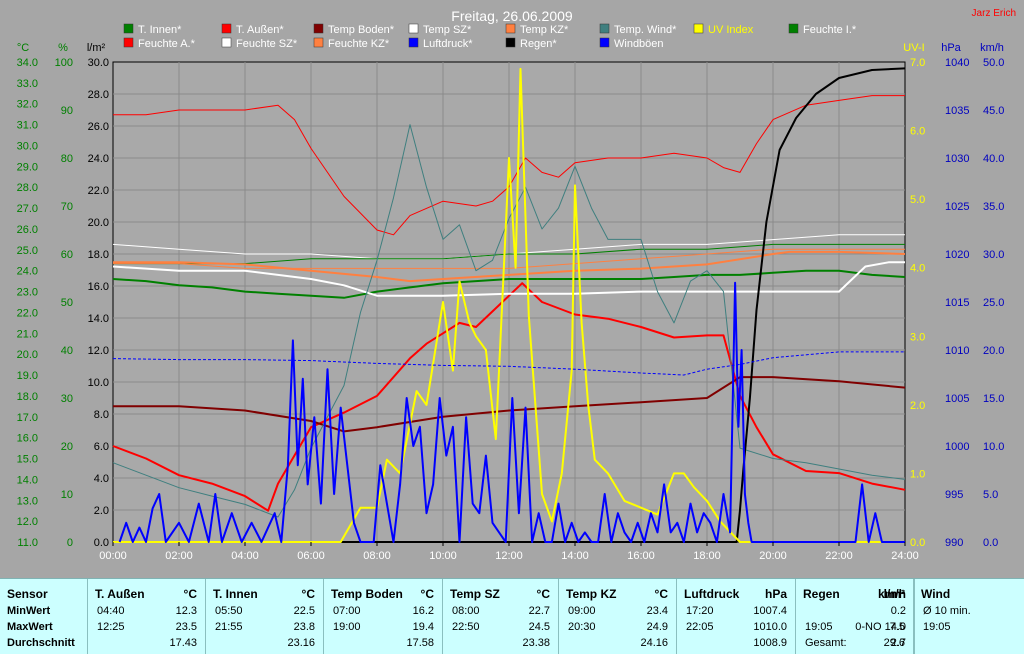 The height and width of the screenshot is (654, 1024). Describe the element at coordinates (27, 480) in the screenshot. I see `temp-tick-label: 14.0` at that location.